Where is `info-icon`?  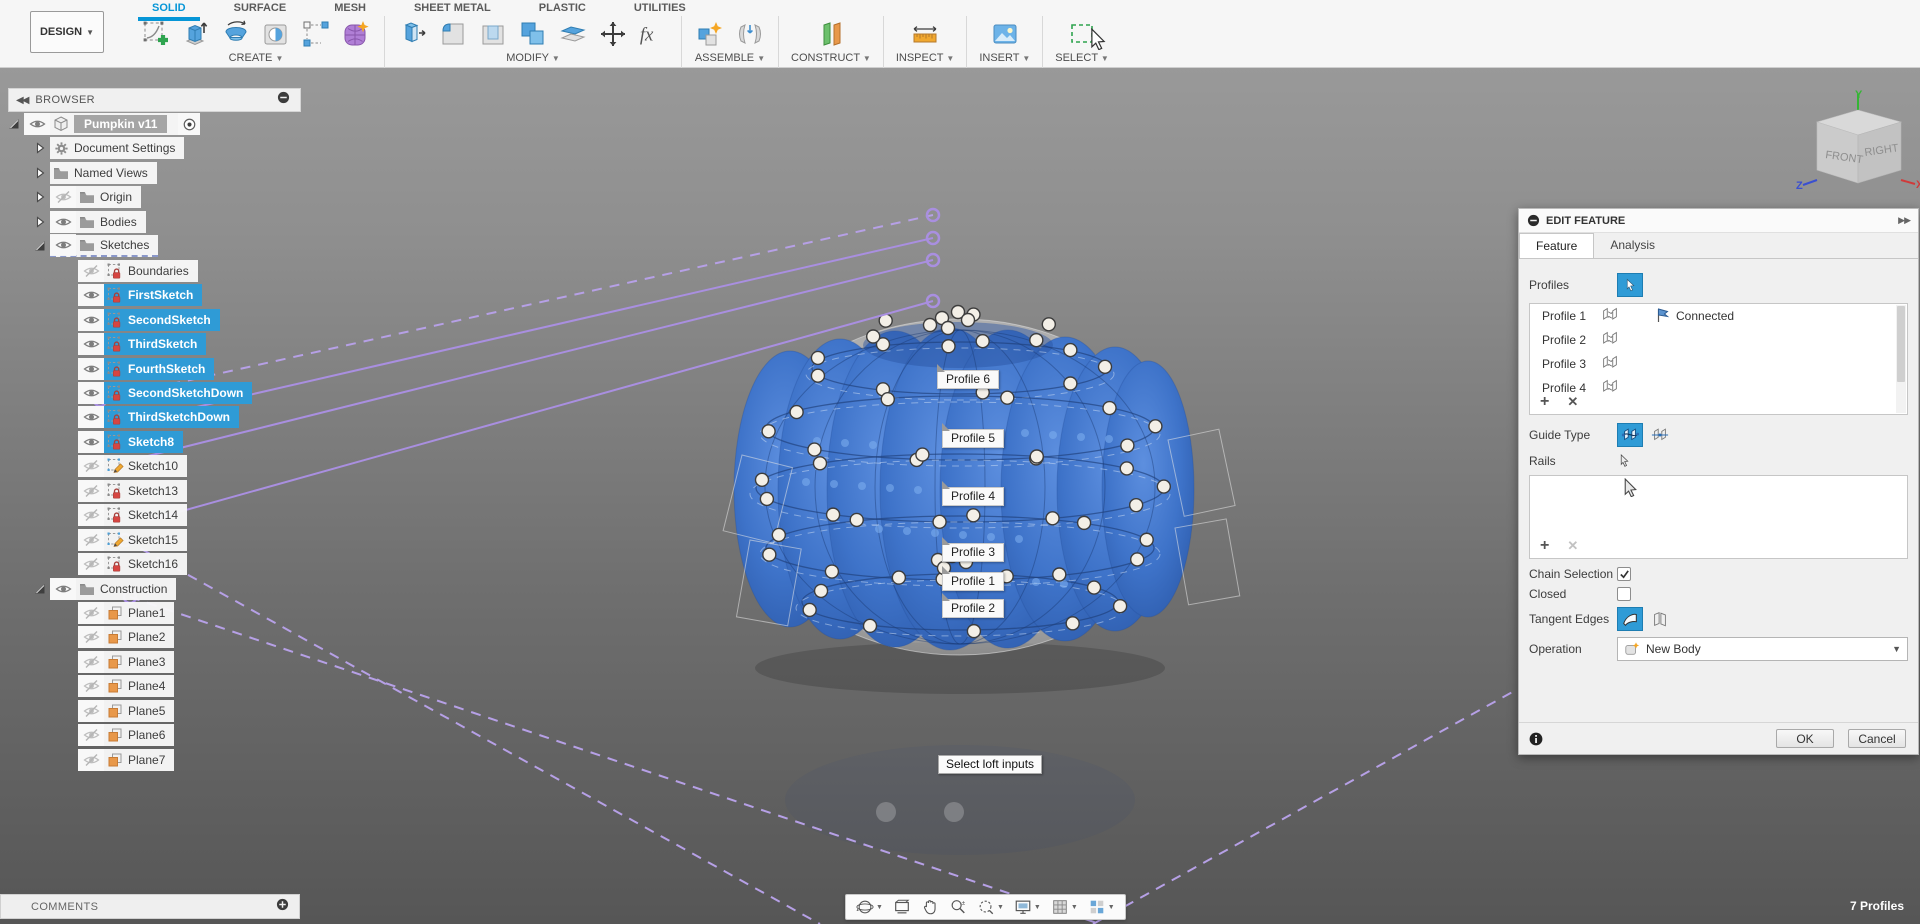
info-icon is located at coordinates (1536, 739).